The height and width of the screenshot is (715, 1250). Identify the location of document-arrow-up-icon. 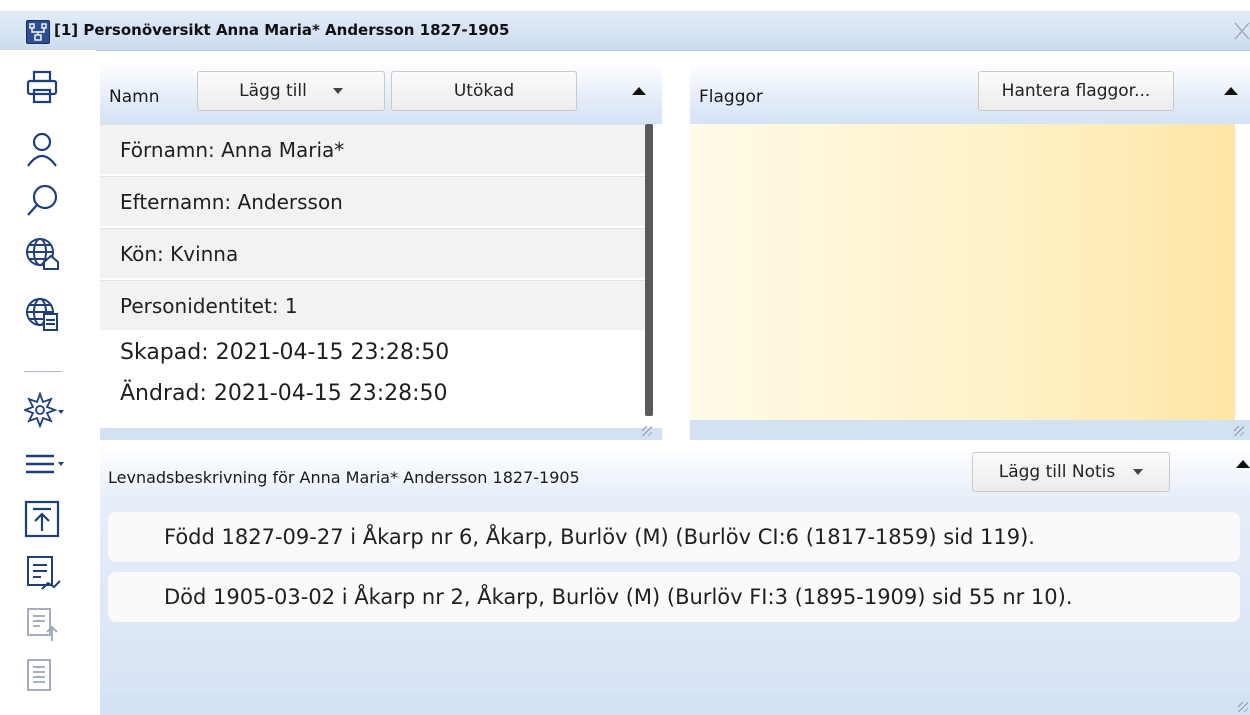
(46, 625).